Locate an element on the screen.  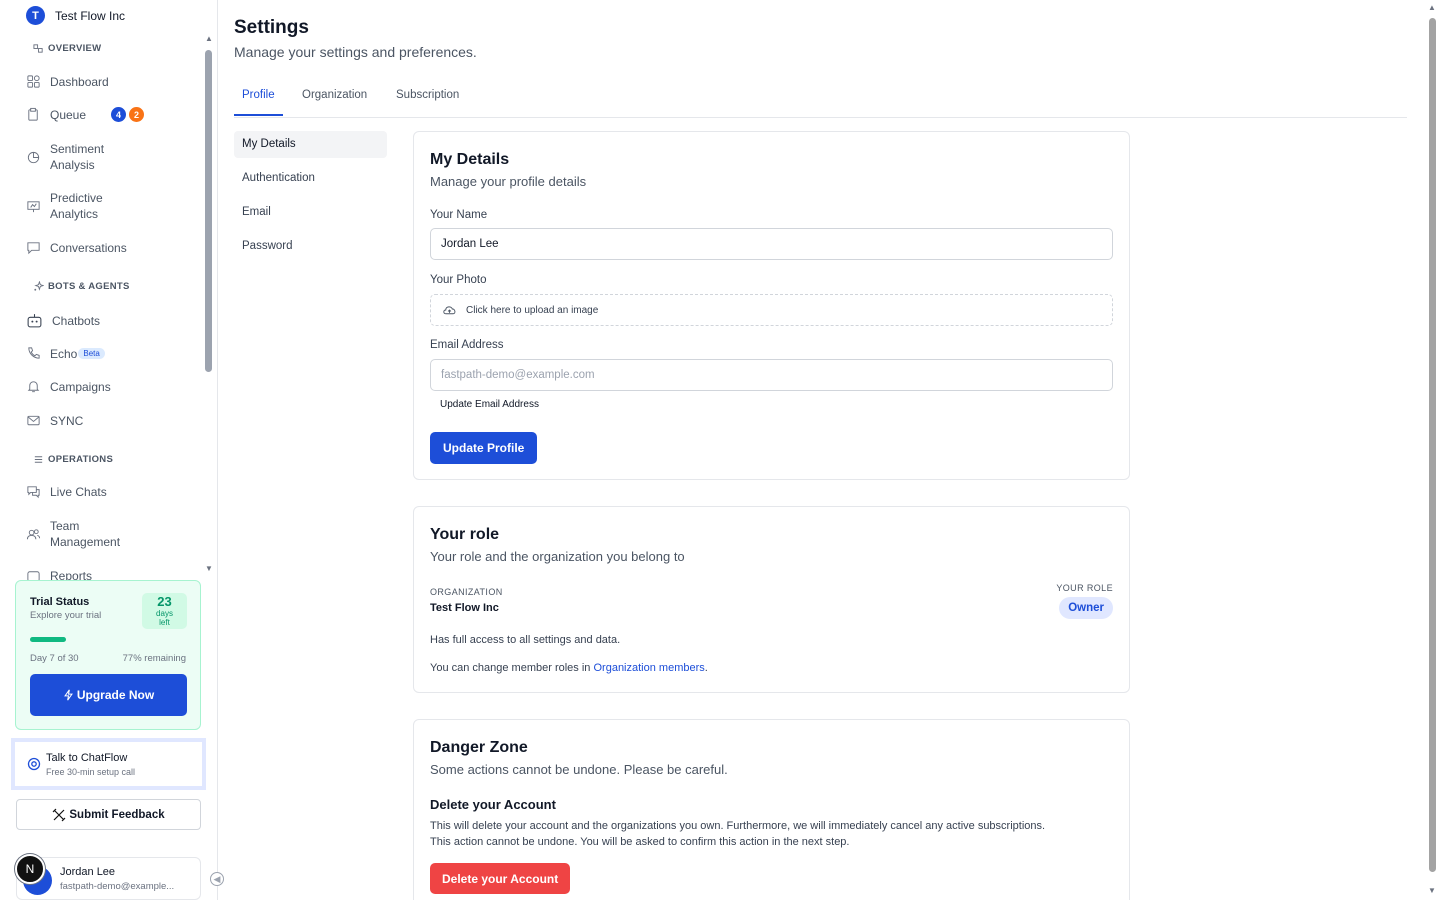
message-icon is located at coordinates (33, 248).